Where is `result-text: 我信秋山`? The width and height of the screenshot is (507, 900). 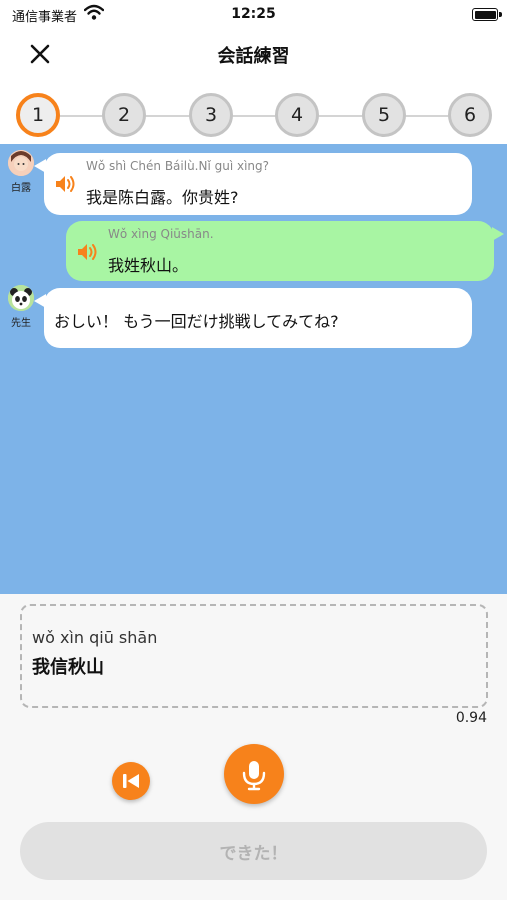
result-text: 我信秋山 is located at coordinates (68, 667).